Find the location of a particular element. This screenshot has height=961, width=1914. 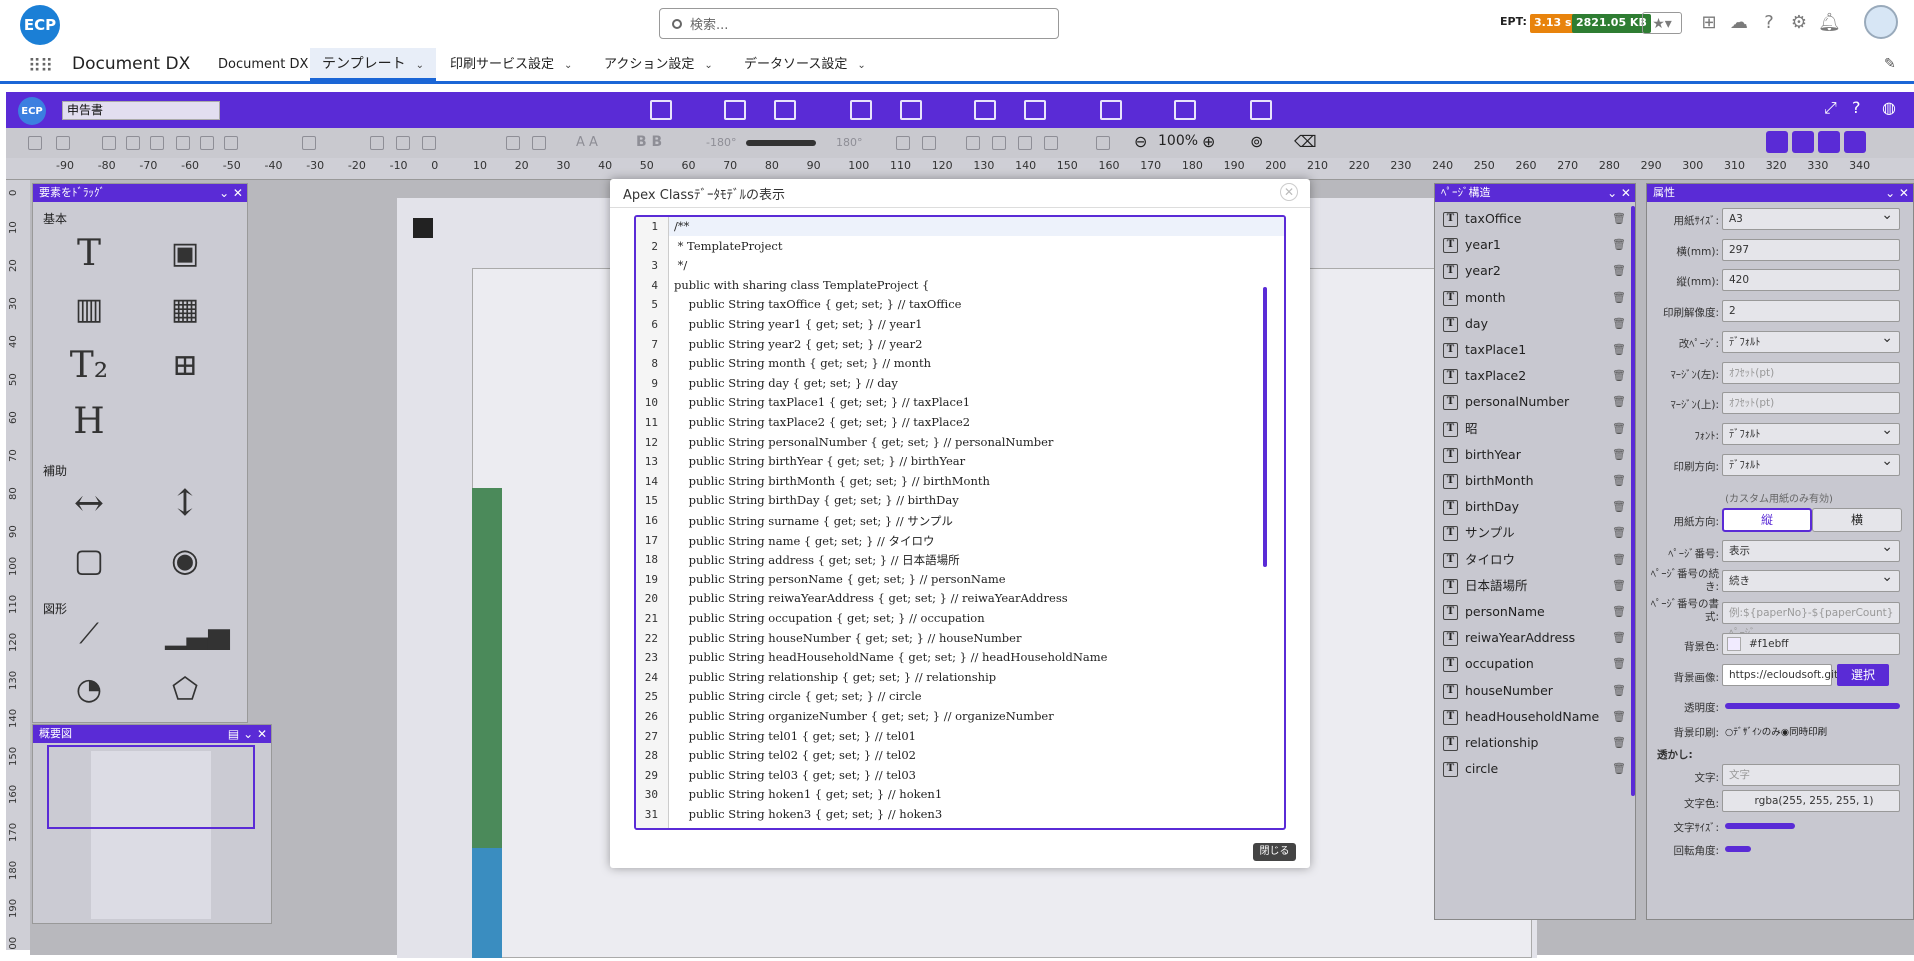

close-button: 閉じる is located at coordinates (1274, 852).